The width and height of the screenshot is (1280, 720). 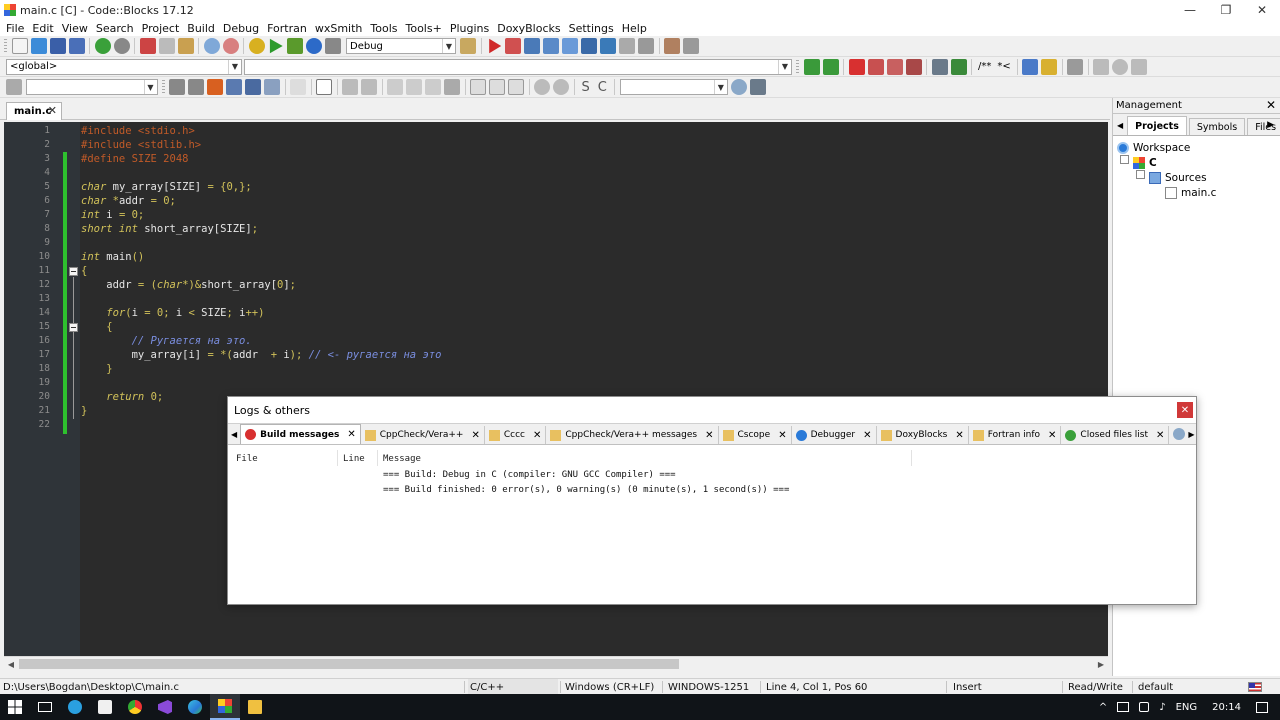 What do you see at coordinates (424, 28) in the screenshot?
I see `menu-tools-plus: Tools+` at bounding box center [424, 28].